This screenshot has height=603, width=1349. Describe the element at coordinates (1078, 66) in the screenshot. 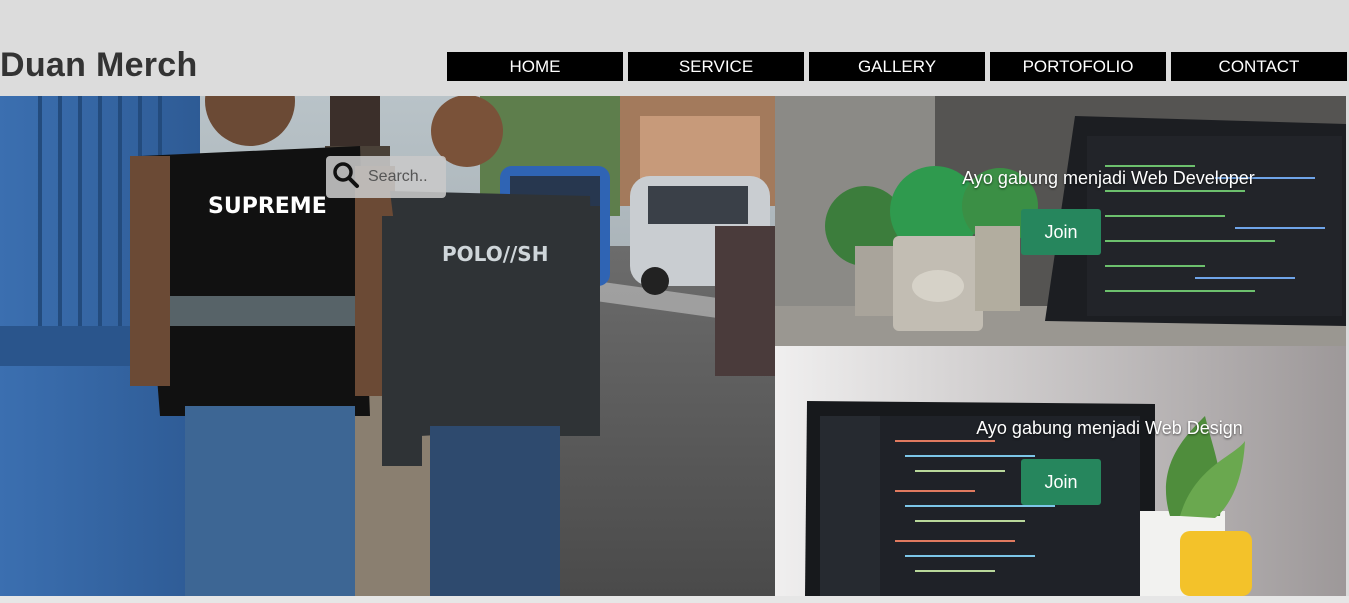

I see `nav-portofolio: PORTOFOLIO` at that location.